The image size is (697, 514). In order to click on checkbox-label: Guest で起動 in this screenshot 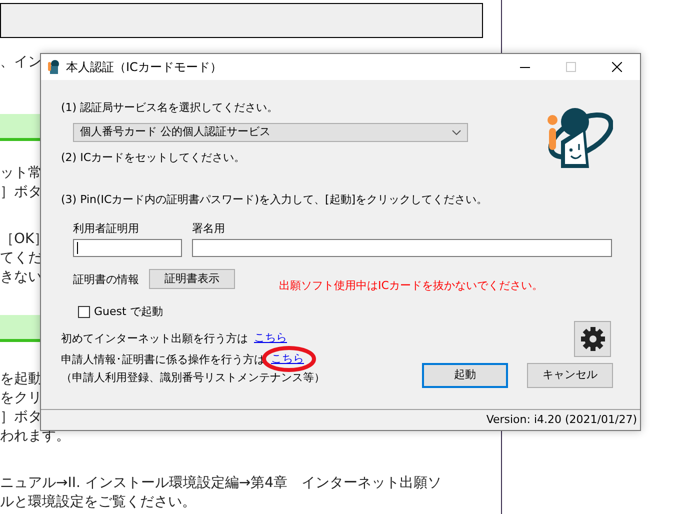, I will do `click(128, 312)`.